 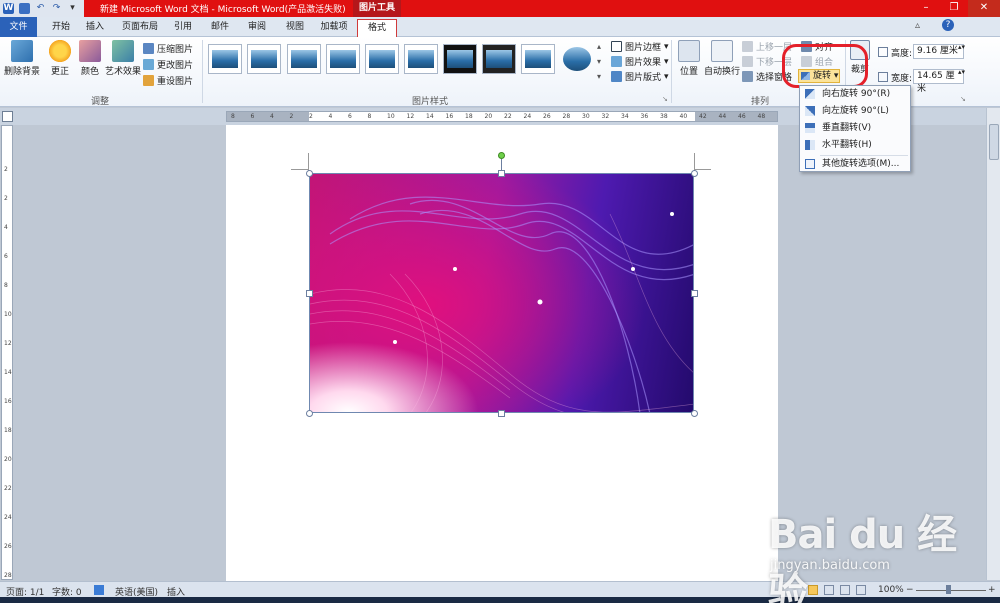 I want to click on wrap-text-icon, so click(x=722, y=51).